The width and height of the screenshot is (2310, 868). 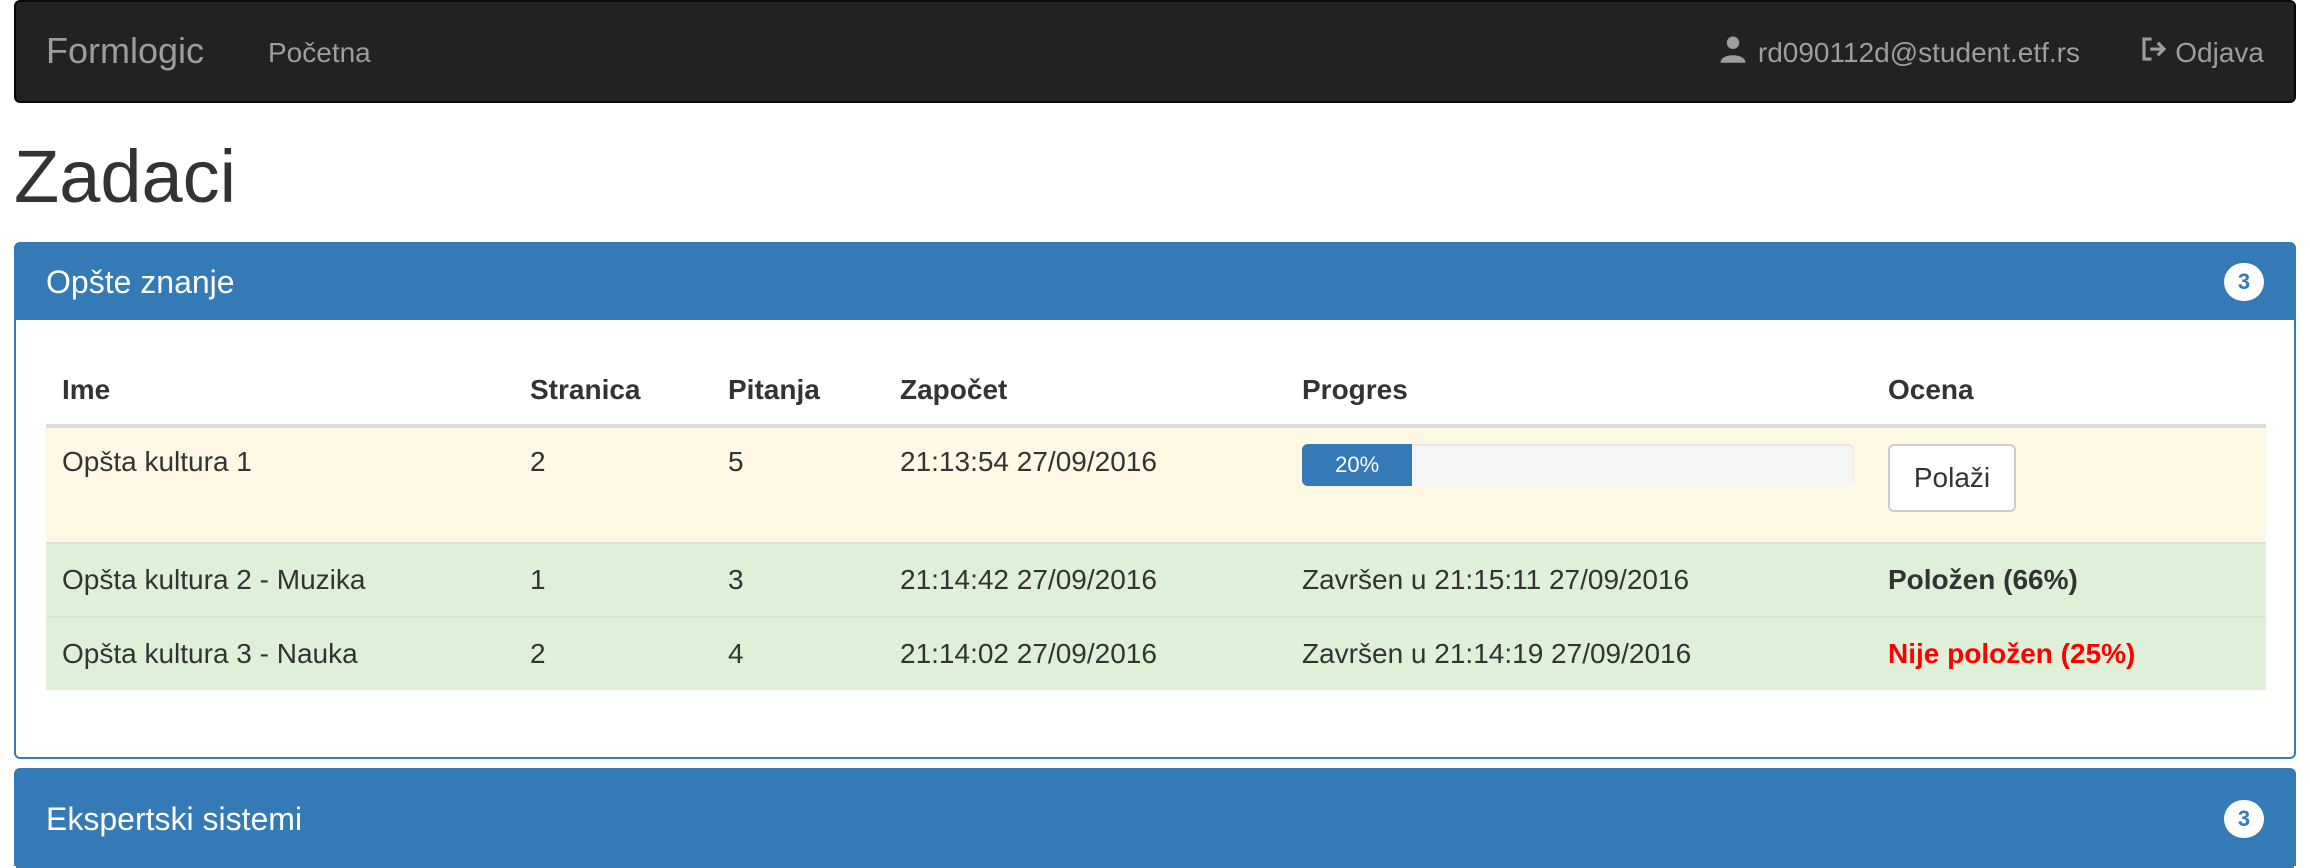 I want to click on task-name: Opšta kultura 1, so click(x=157, y=461).